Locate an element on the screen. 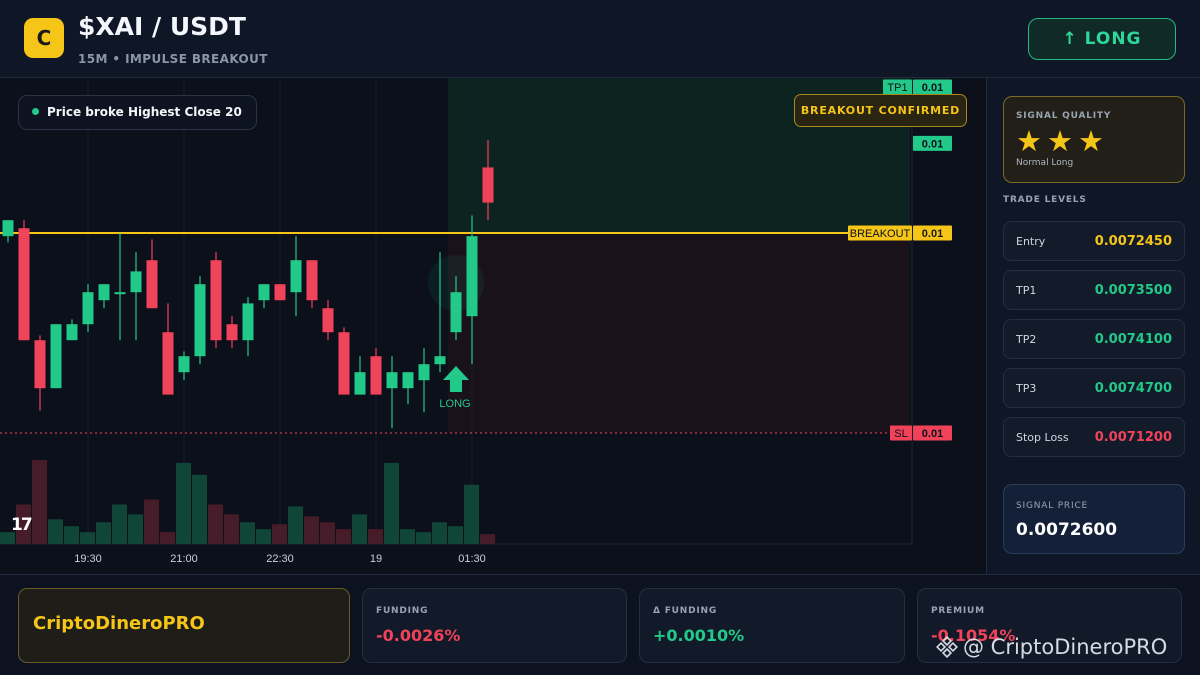 This screenshot has width=1200, height=675. tradingview-logo: 17 is located at coordinates (22, 525).